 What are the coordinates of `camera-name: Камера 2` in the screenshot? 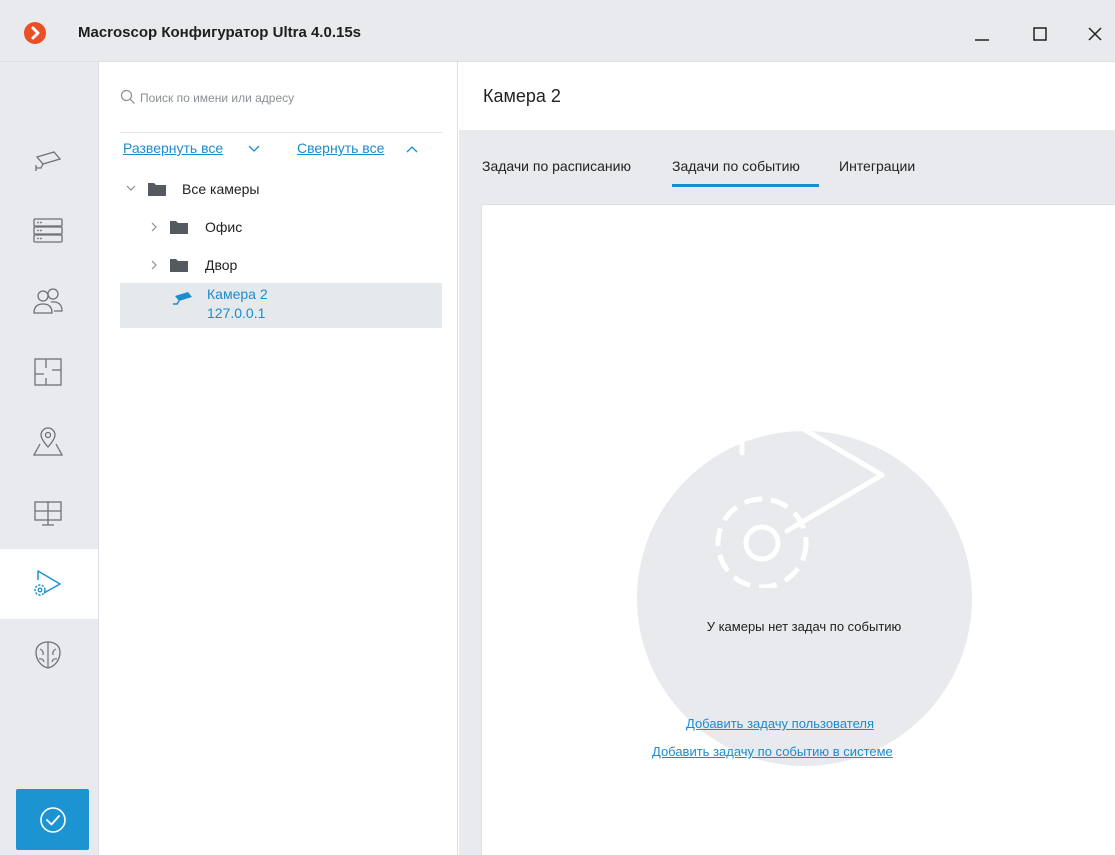 It's located at (237, 294).